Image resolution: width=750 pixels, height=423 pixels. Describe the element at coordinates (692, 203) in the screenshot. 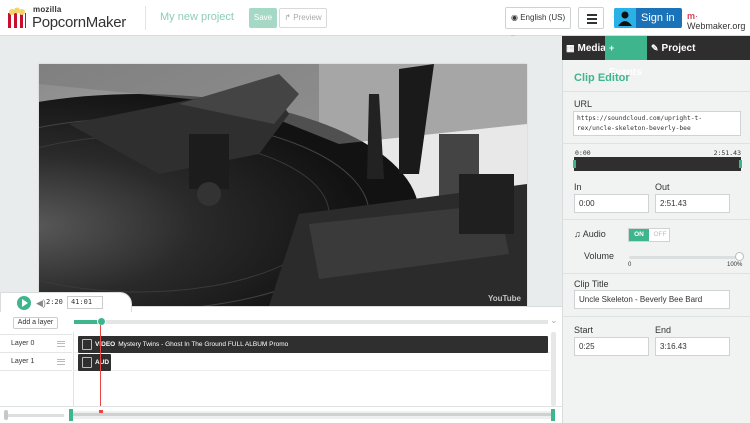

I see `out-field: 2:51.43` at that location.